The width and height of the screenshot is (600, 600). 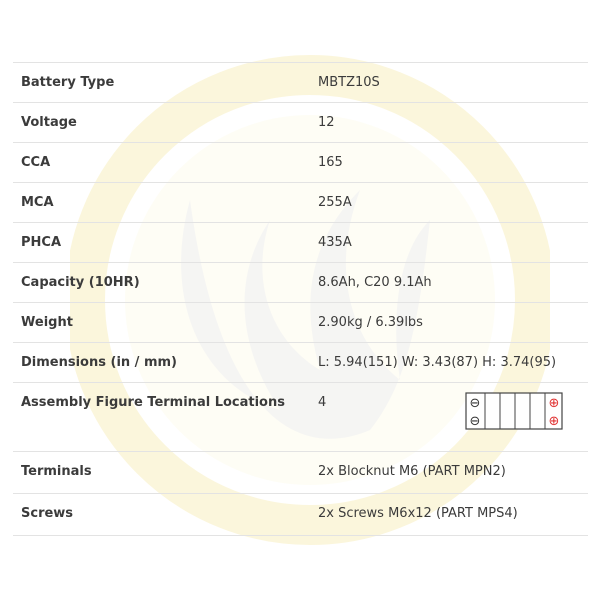 What do you see at coordinates (300, 473) in the screenshot?
I see `spec-row-terminals: Terminals 2x Blocknut M6 (PART MPN2)` at bounding box center [300, 473].